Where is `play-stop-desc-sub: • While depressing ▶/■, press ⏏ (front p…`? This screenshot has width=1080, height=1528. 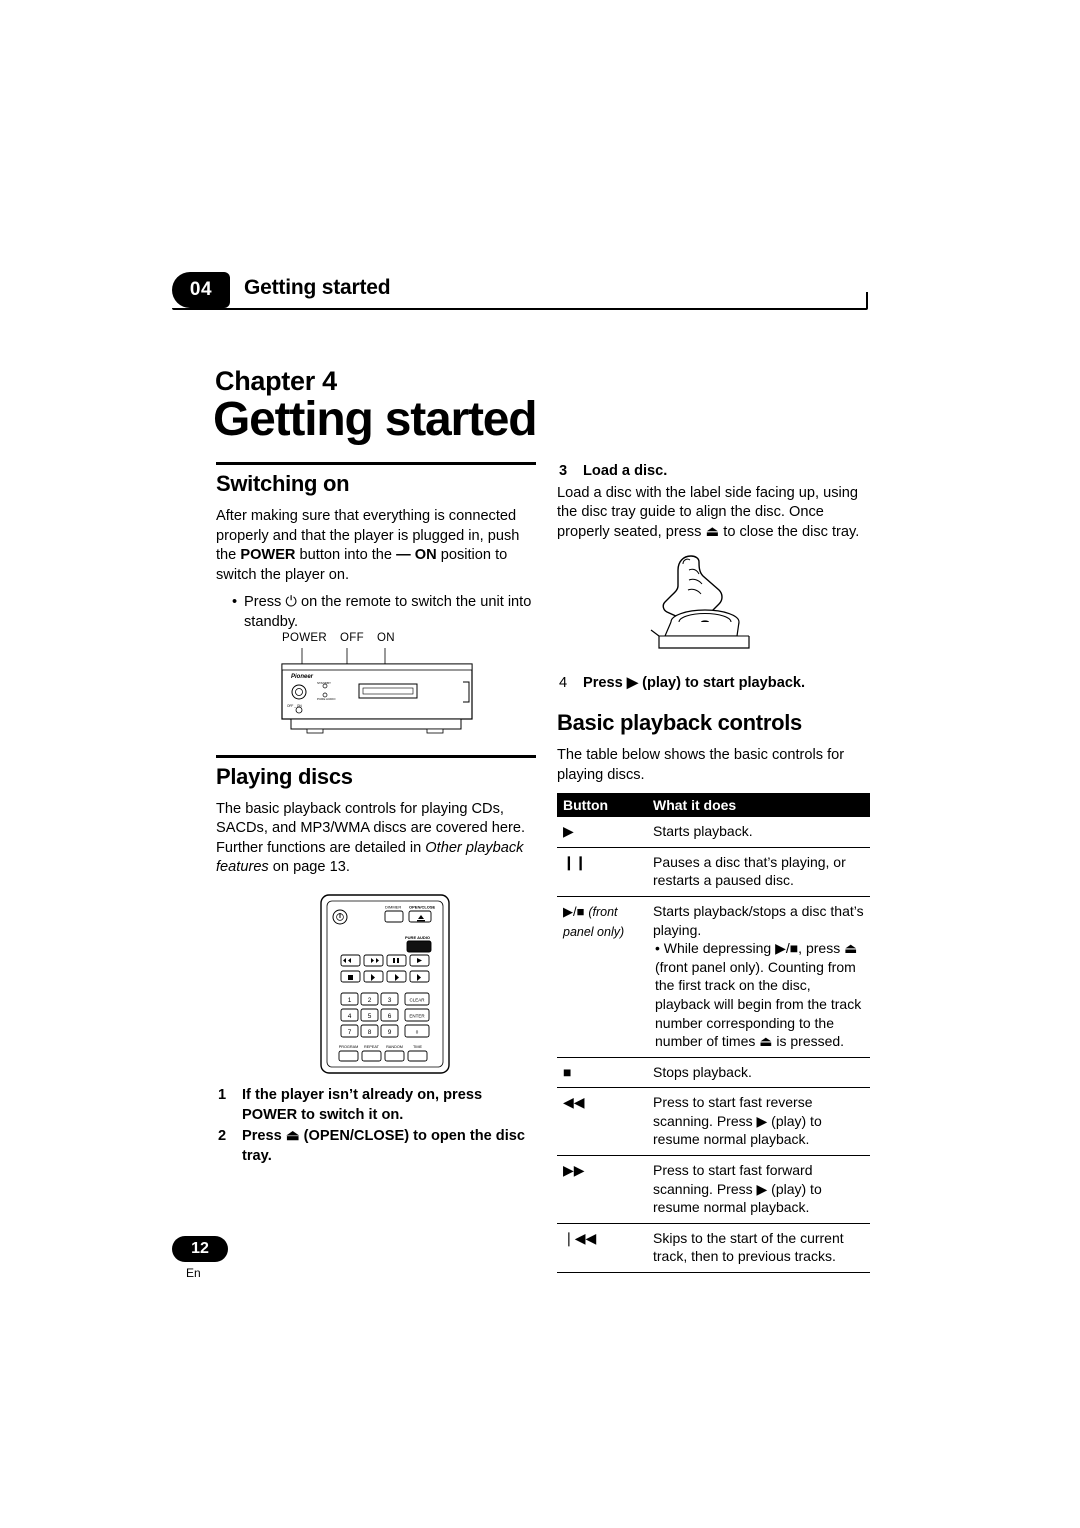 play-stop-desc-sub: • While depressing ▶/■, press ⏏ (front p… is located at coordinates (758, 995).